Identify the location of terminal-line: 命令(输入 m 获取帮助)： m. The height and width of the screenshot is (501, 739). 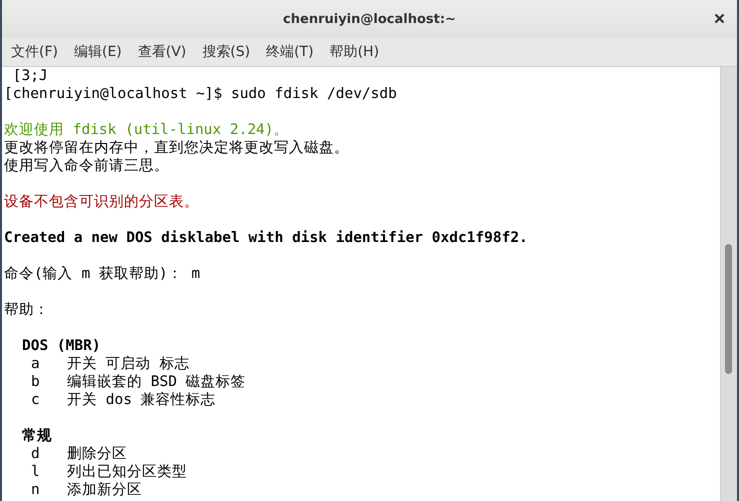
(102, 274).